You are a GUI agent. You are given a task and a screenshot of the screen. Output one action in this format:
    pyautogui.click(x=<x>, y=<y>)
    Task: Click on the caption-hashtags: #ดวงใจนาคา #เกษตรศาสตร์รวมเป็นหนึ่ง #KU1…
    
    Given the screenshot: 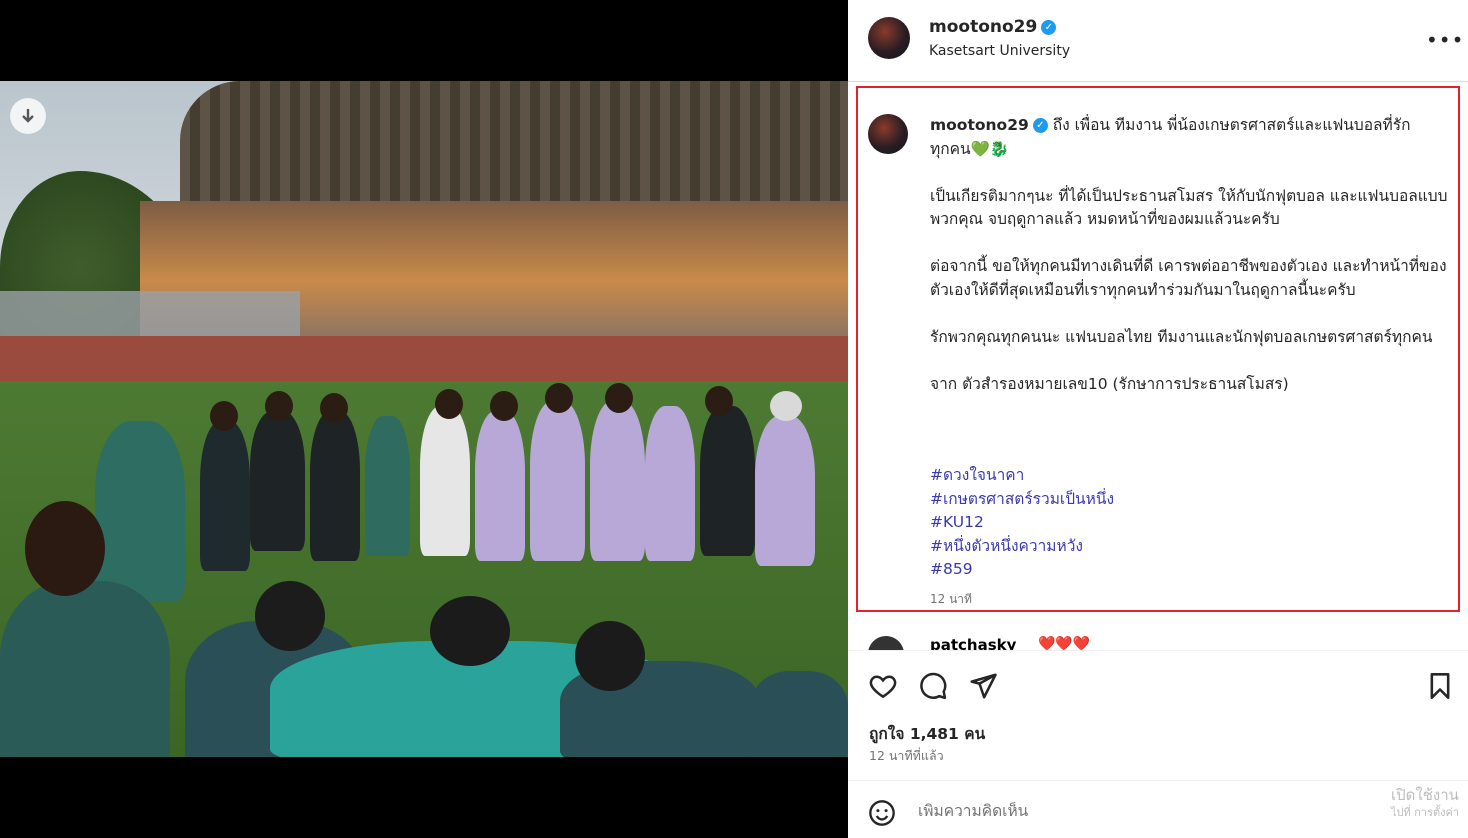 What is the action you would take?
    pyautogui.click(x=1022, y=523)
    